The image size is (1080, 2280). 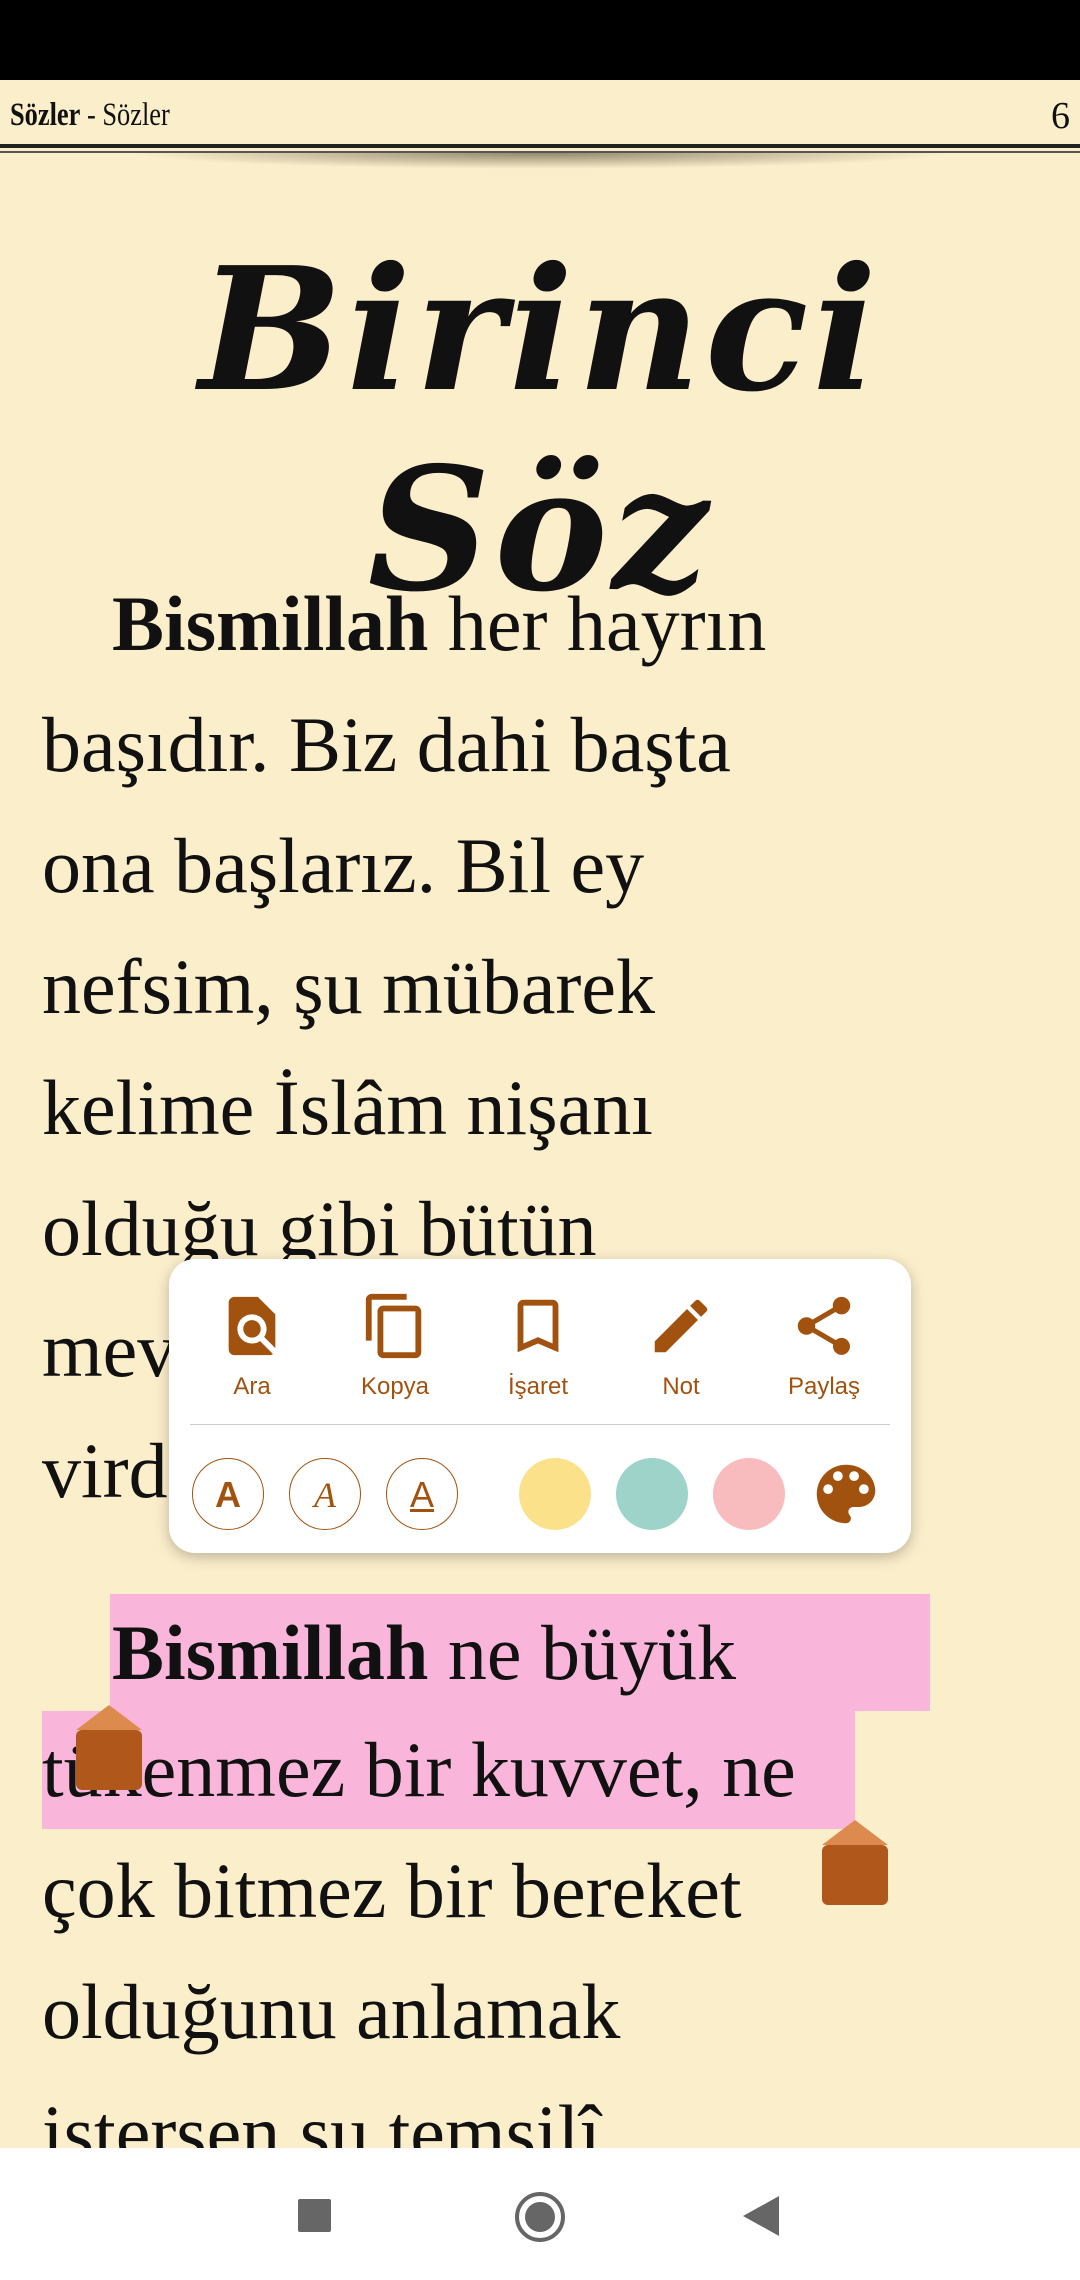 I want to click on page-number: 6, so click(x=1060, y=116).